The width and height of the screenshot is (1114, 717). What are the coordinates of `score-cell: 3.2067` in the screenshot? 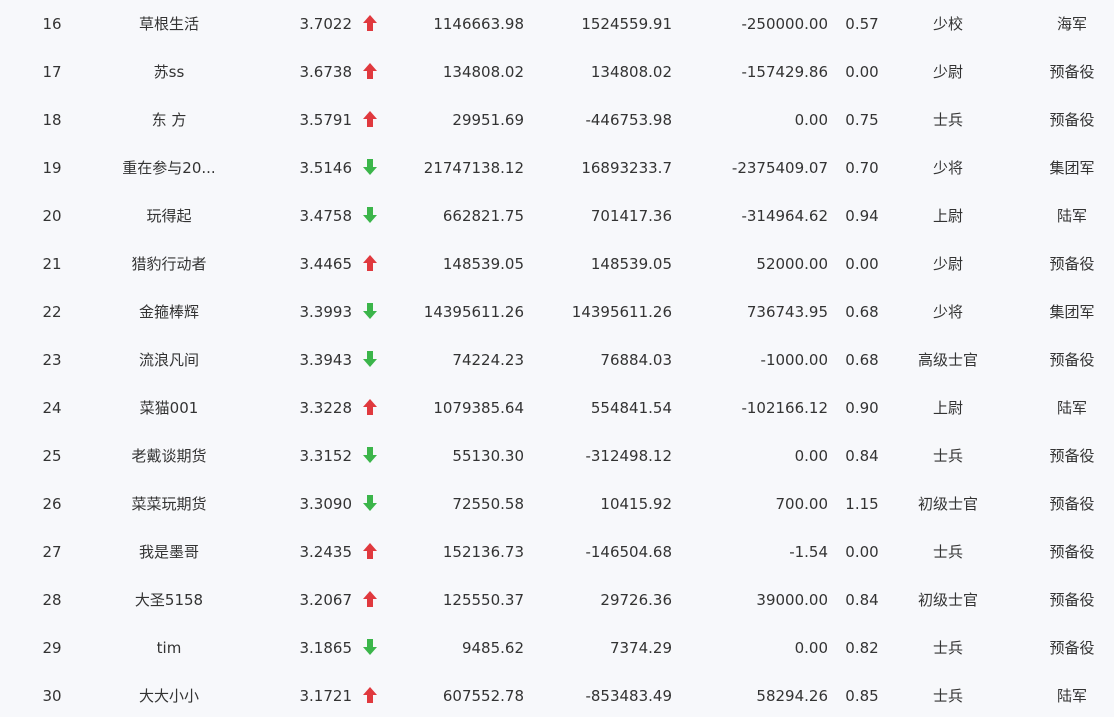 It's located at (326, 600).